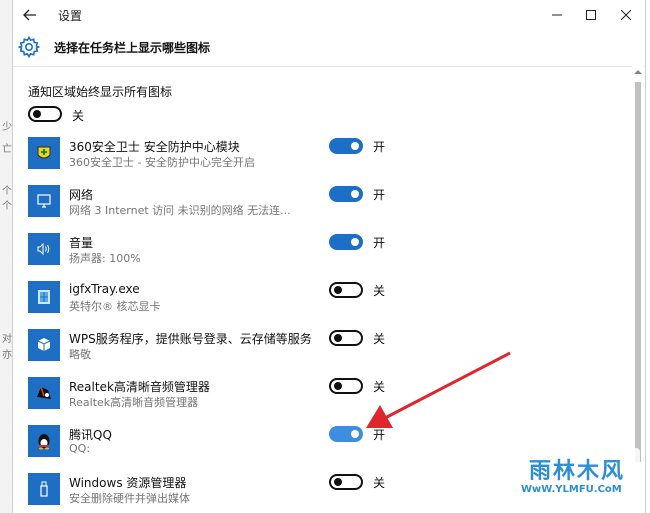  I want to click on app-toggle-realtek, so click(346, 386).